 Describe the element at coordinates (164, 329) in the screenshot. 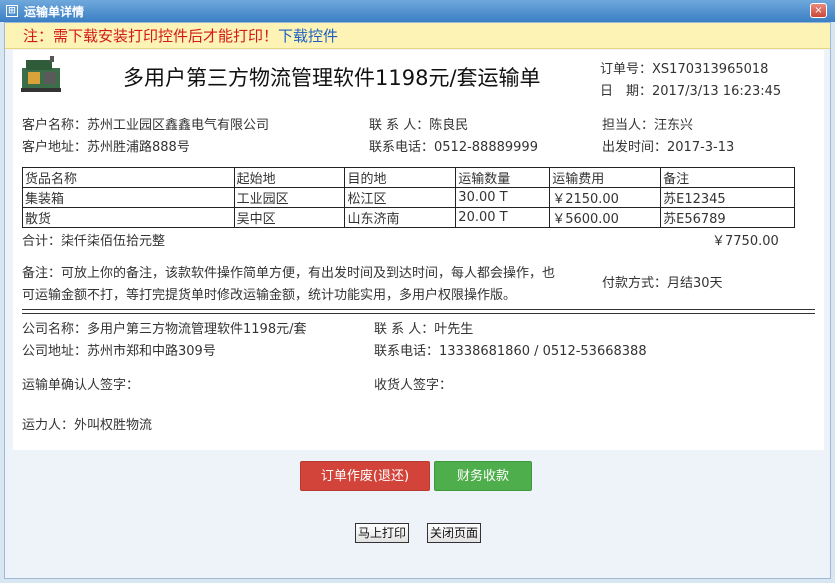

I see `company-name: 公司名称：多用户第三方物流管理软件1198元/套` at that location.